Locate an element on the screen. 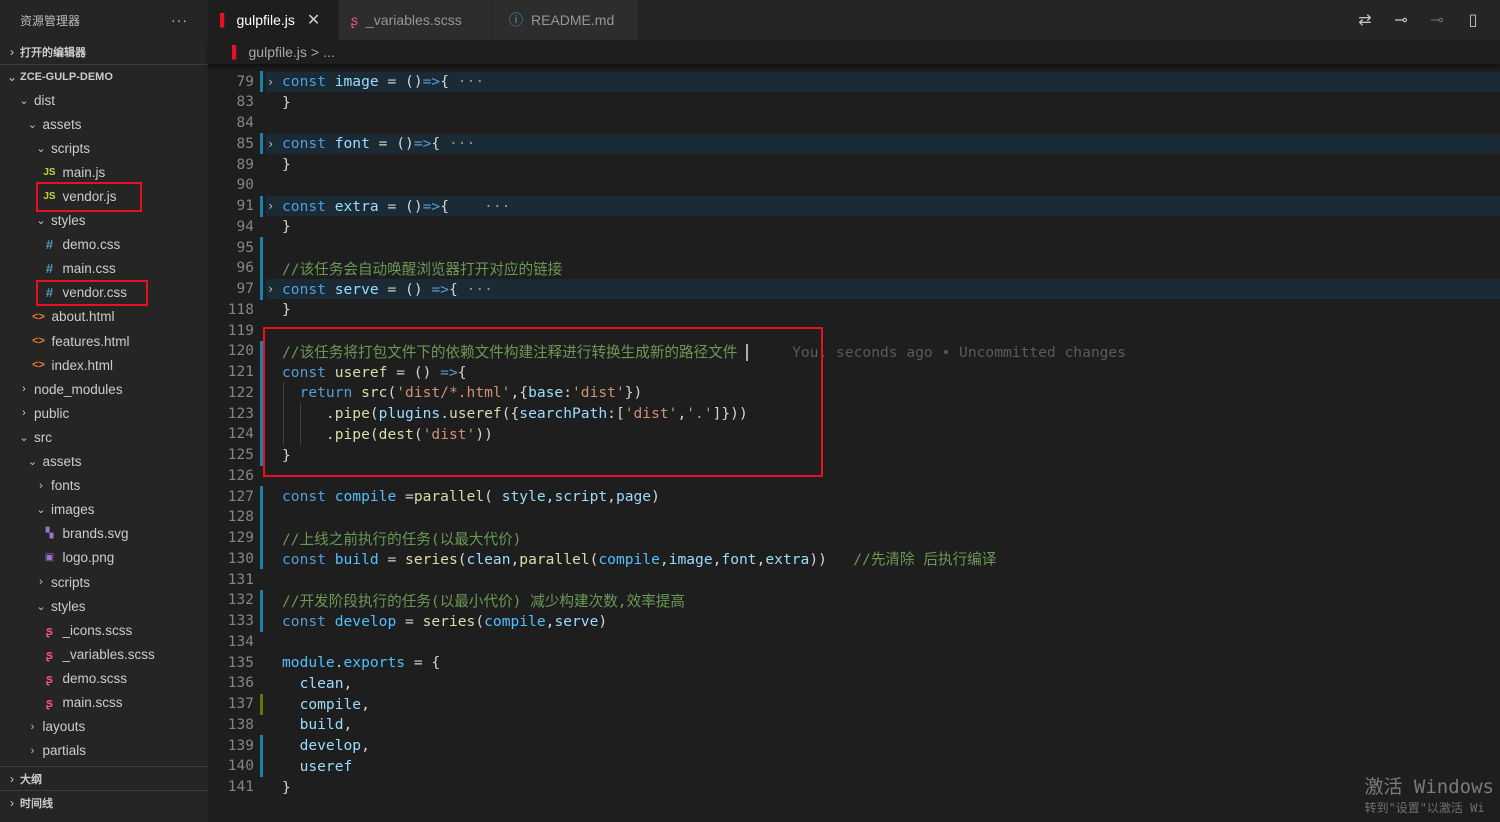  editor-actions: ⇄ ⊸ ⊸ ▯ is located at coordinates (1427, 20).